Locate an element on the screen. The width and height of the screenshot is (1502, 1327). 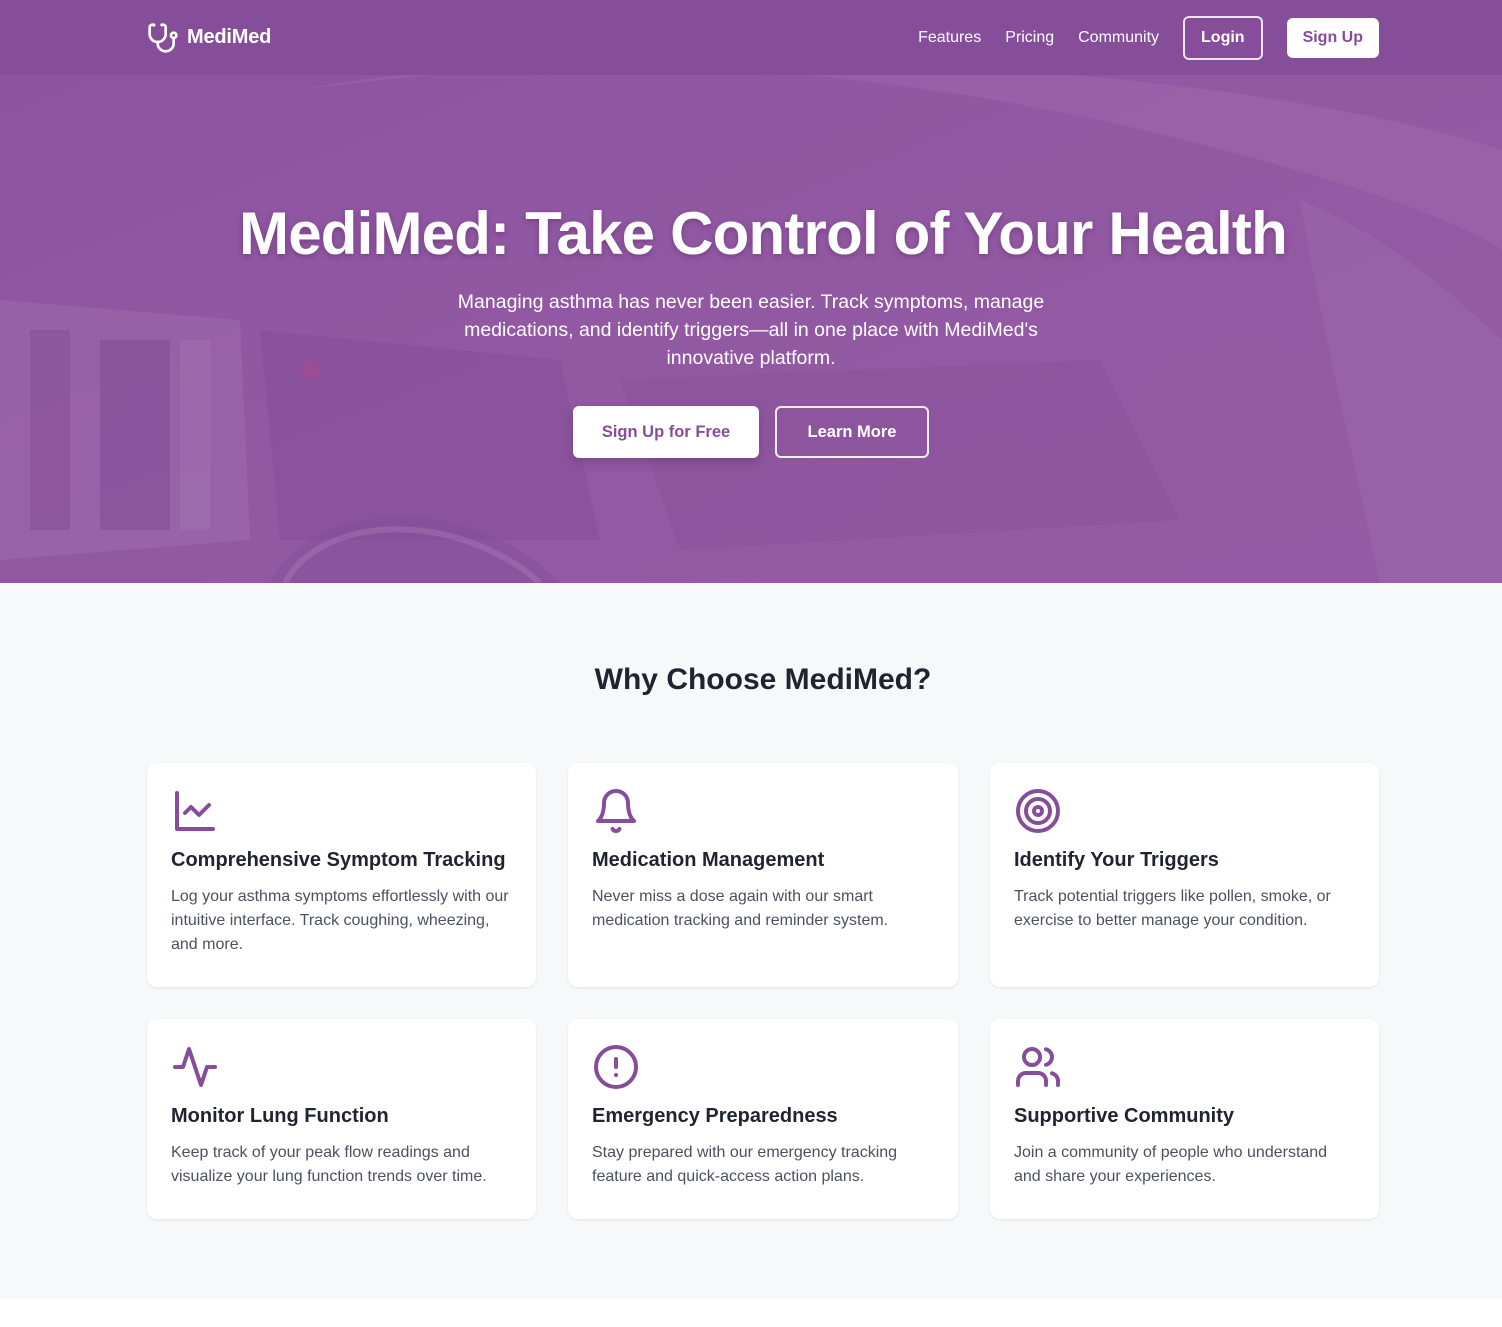
brand-logo: MediMed is located at coordinates (209, 38).